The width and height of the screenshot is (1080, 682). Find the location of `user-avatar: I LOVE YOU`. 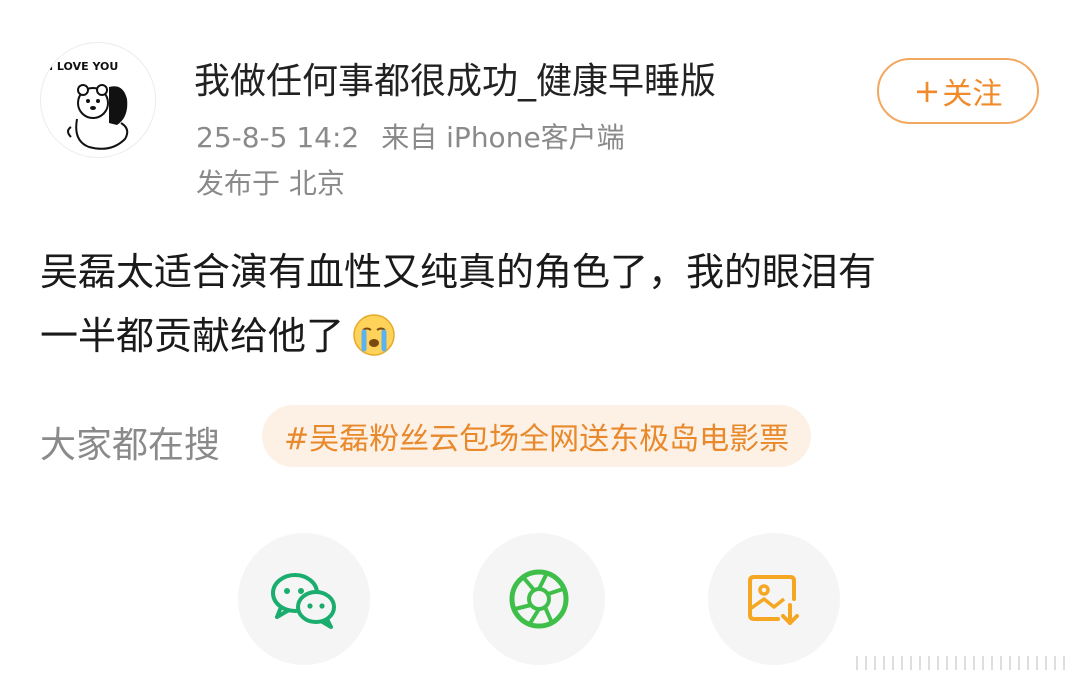

user-avatar: I LOVE YOU is located at coordinates (98, 100).